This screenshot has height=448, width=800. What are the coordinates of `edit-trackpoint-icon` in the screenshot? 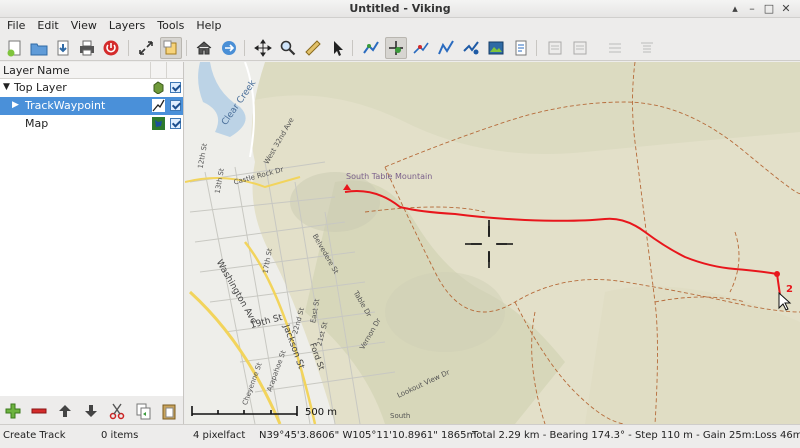 It's located at (421, 48).